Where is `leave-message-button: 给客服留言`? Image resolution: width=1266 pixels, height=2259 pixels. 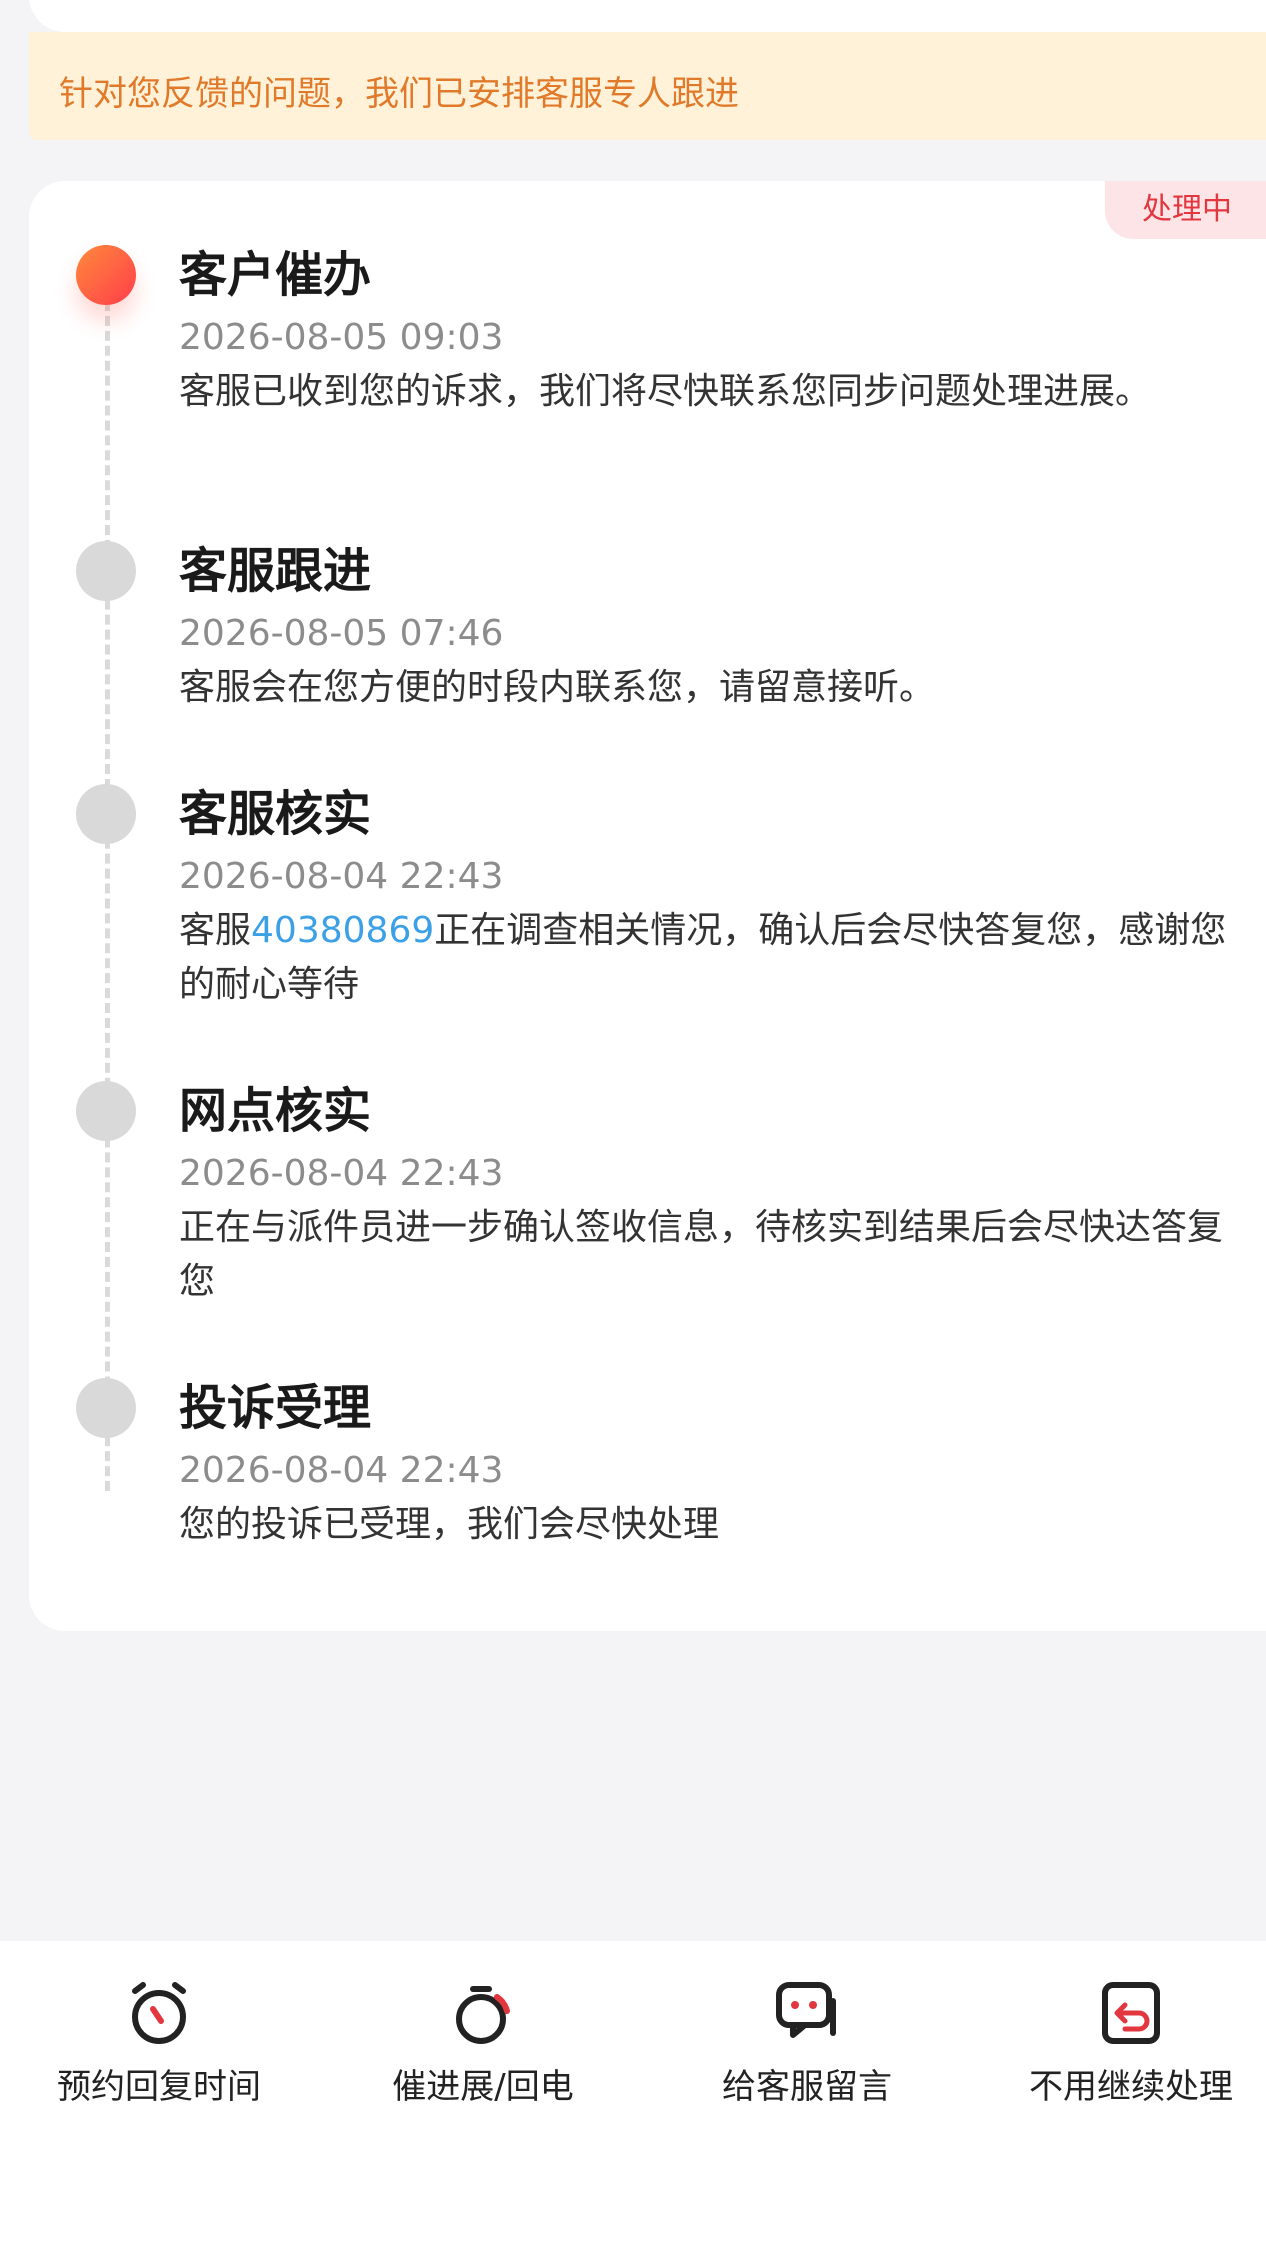 leave-message-button: 给客服留言 is located at coordinates (807, 2042).